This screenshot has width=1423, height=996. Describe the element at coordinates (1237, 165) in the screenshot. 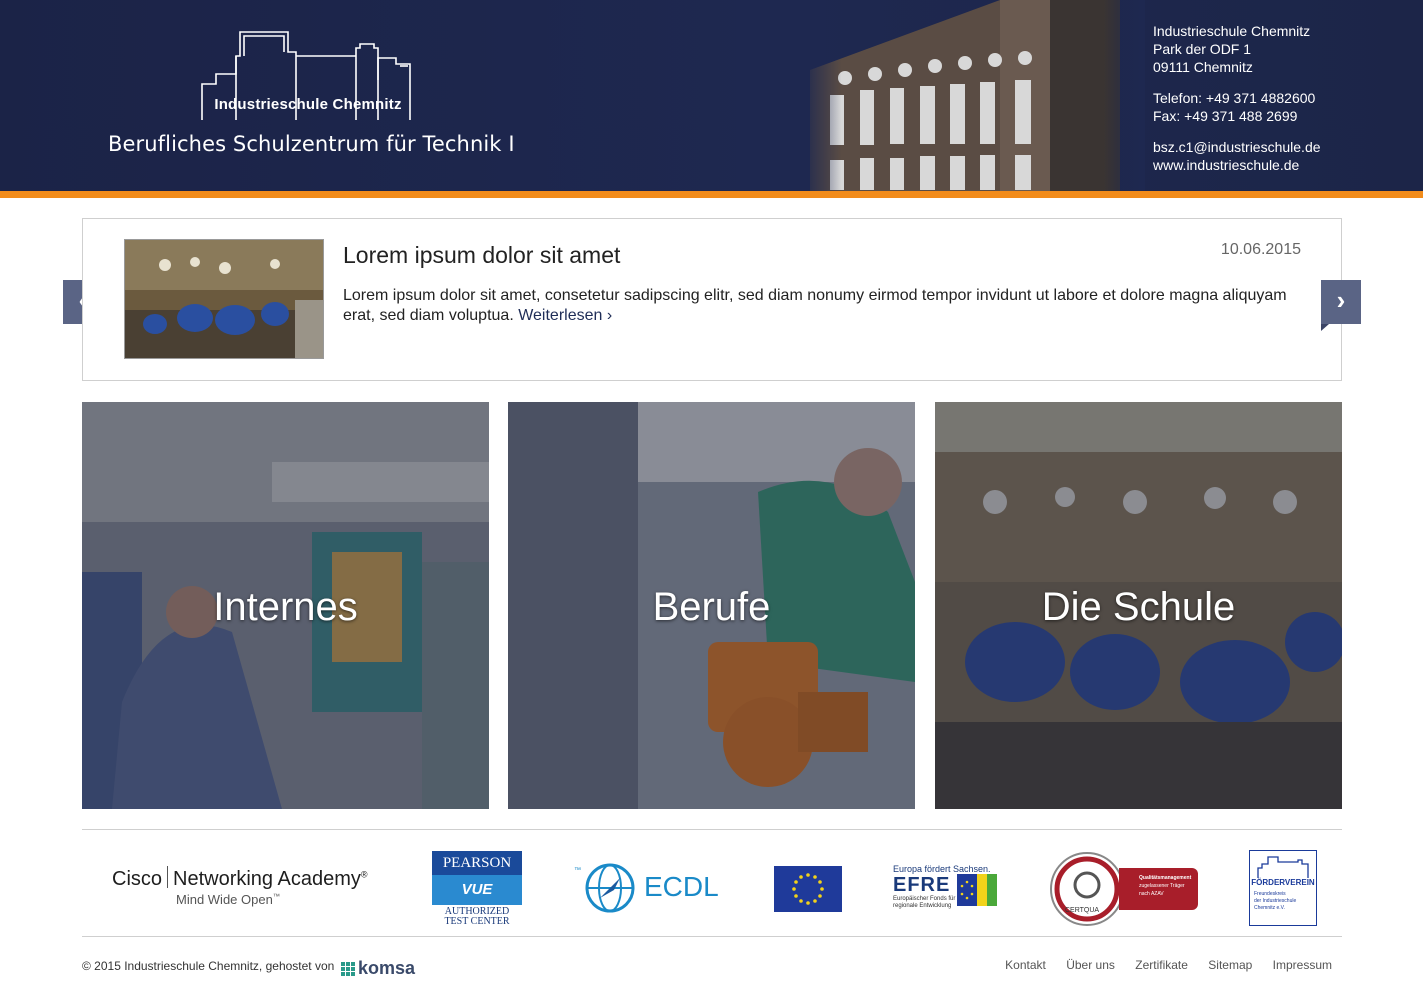

I see `contact-web-link: www.industrieschule.de` at that location.